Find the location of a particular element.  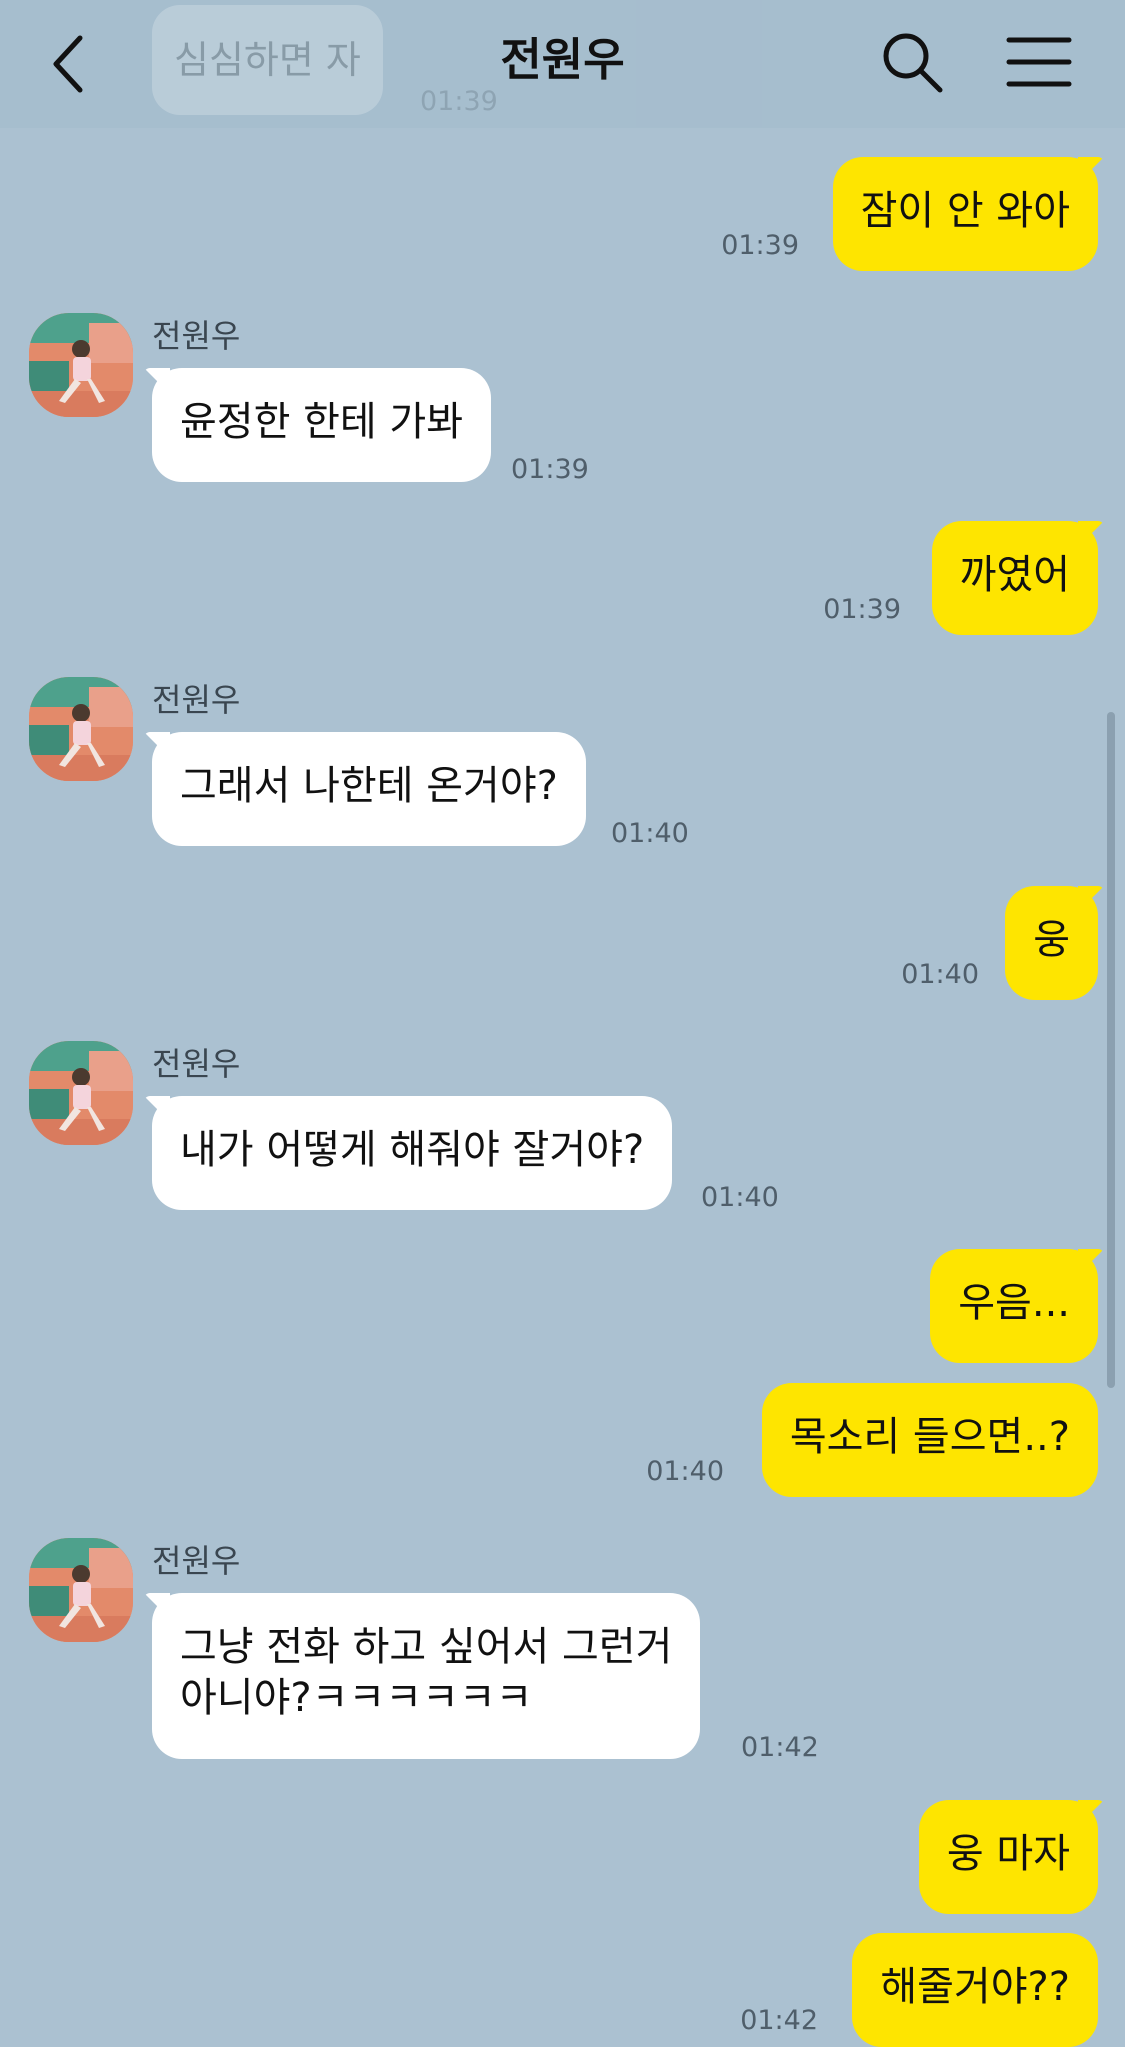

my-message-bubble: 웅 is located at coordinates (1051, 943).